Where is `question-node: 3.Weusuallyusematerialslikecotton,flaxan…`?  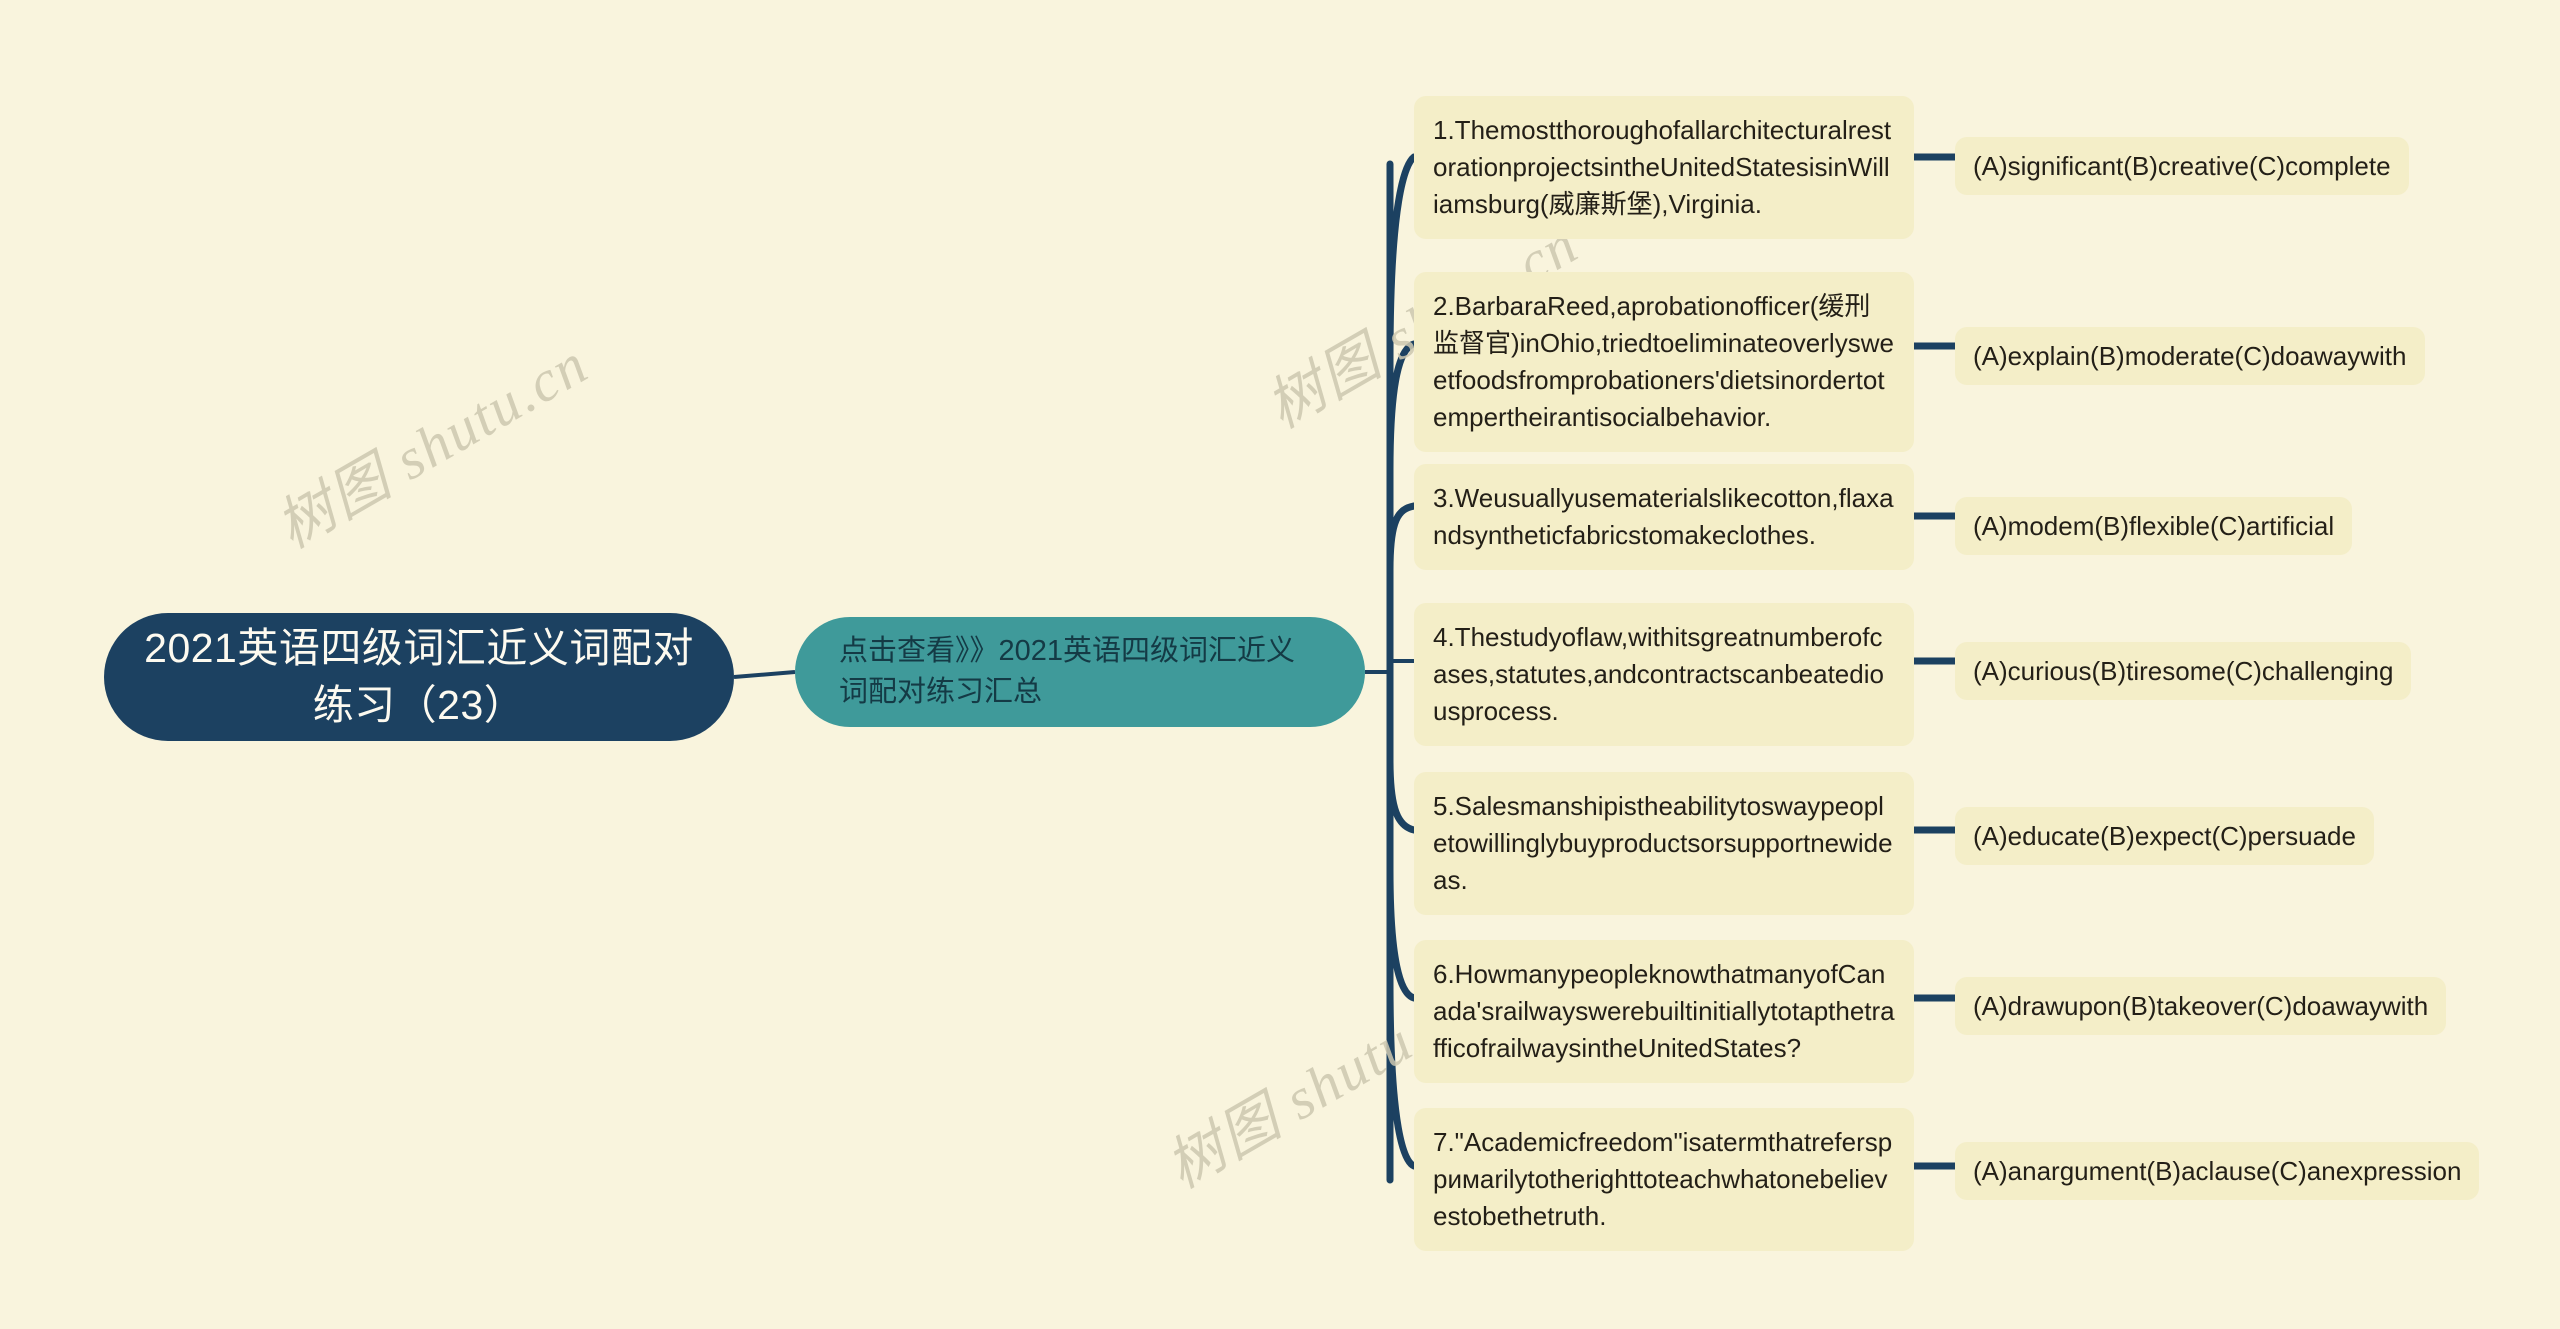
question-node: 3.Weusuallyusematerialslikecotton,flaxan… is located at coordinates (1664, 517).